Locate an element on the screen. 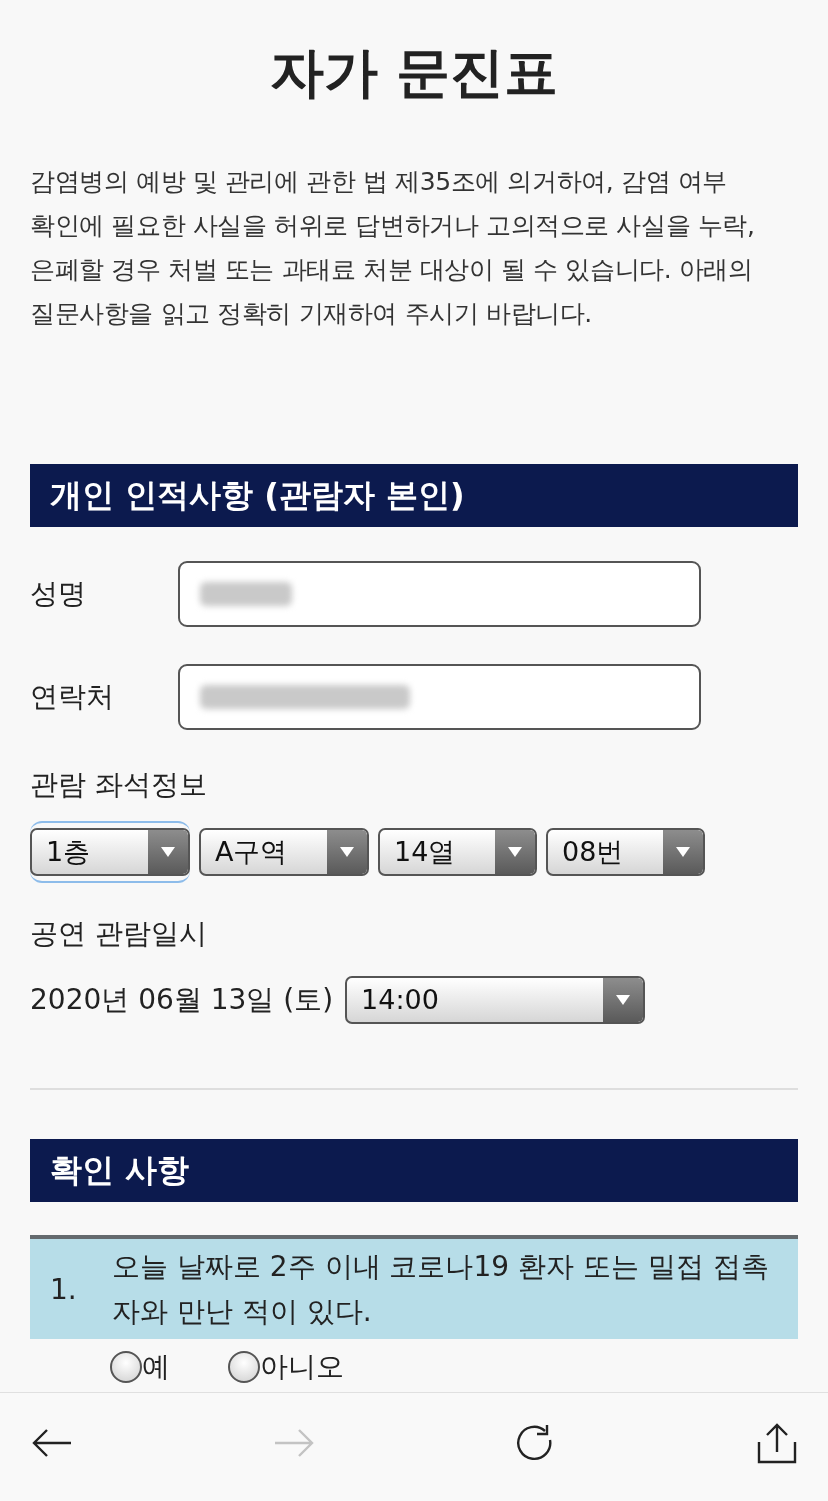  forward-arrow-icon is located at coordinates (293, 1443).